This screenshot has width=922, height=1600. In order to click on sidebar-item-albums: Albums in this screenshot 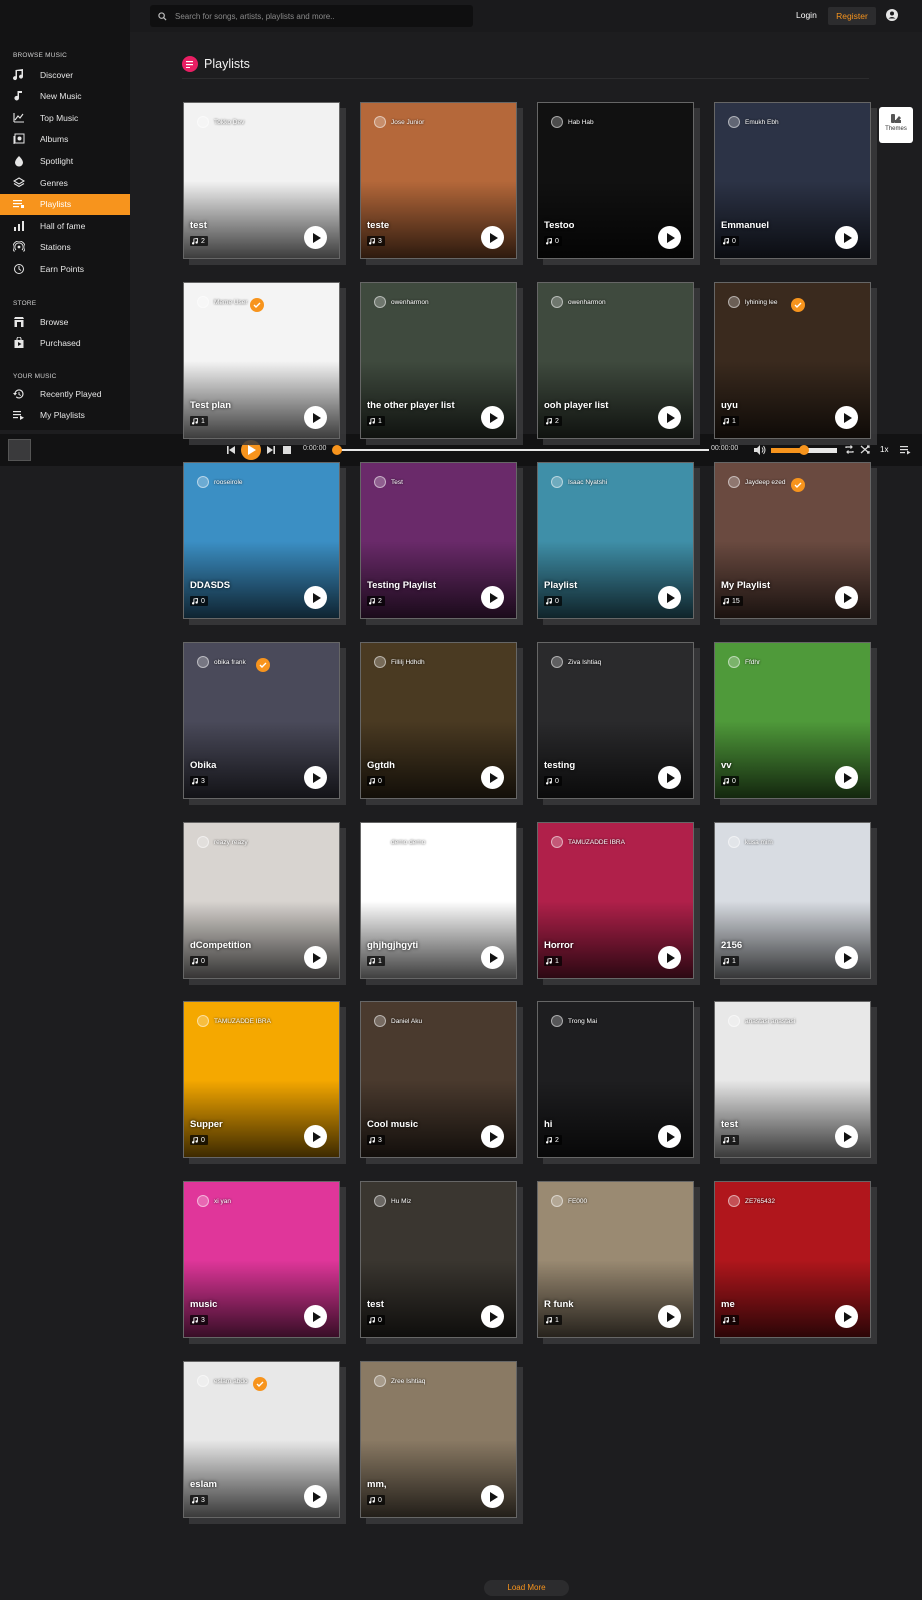, I will do `click(65, 139)`.